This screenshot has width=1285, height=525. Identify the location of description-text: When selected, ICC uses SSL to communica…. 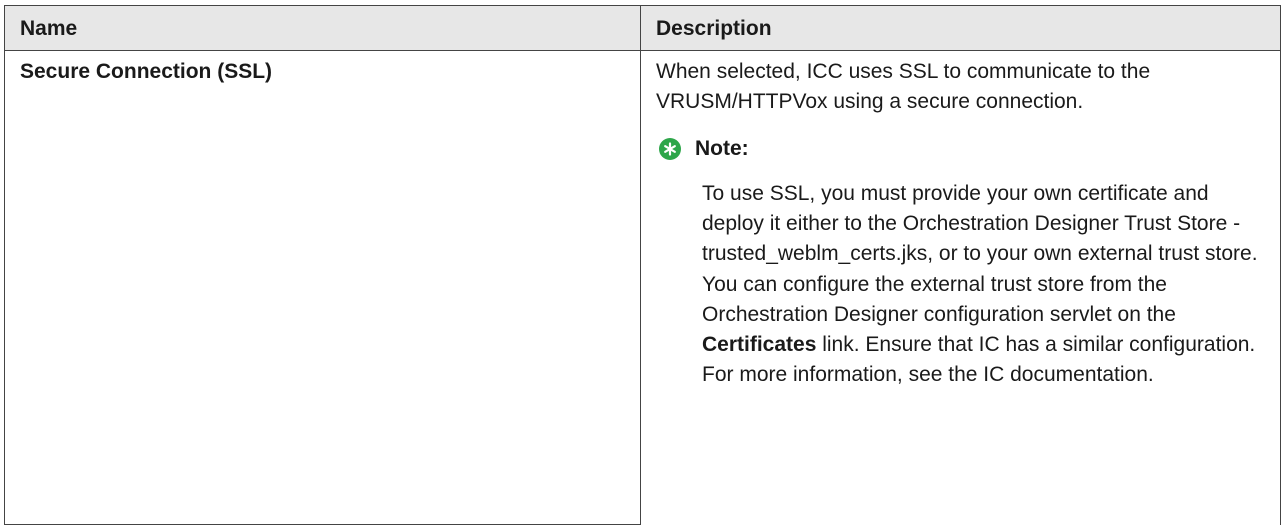
(903, 86).